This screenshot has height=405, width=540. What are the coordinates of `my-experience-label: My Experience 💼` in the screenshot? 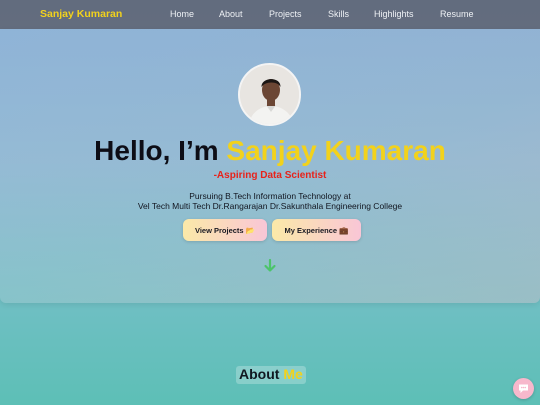 It's located at (316, 230).